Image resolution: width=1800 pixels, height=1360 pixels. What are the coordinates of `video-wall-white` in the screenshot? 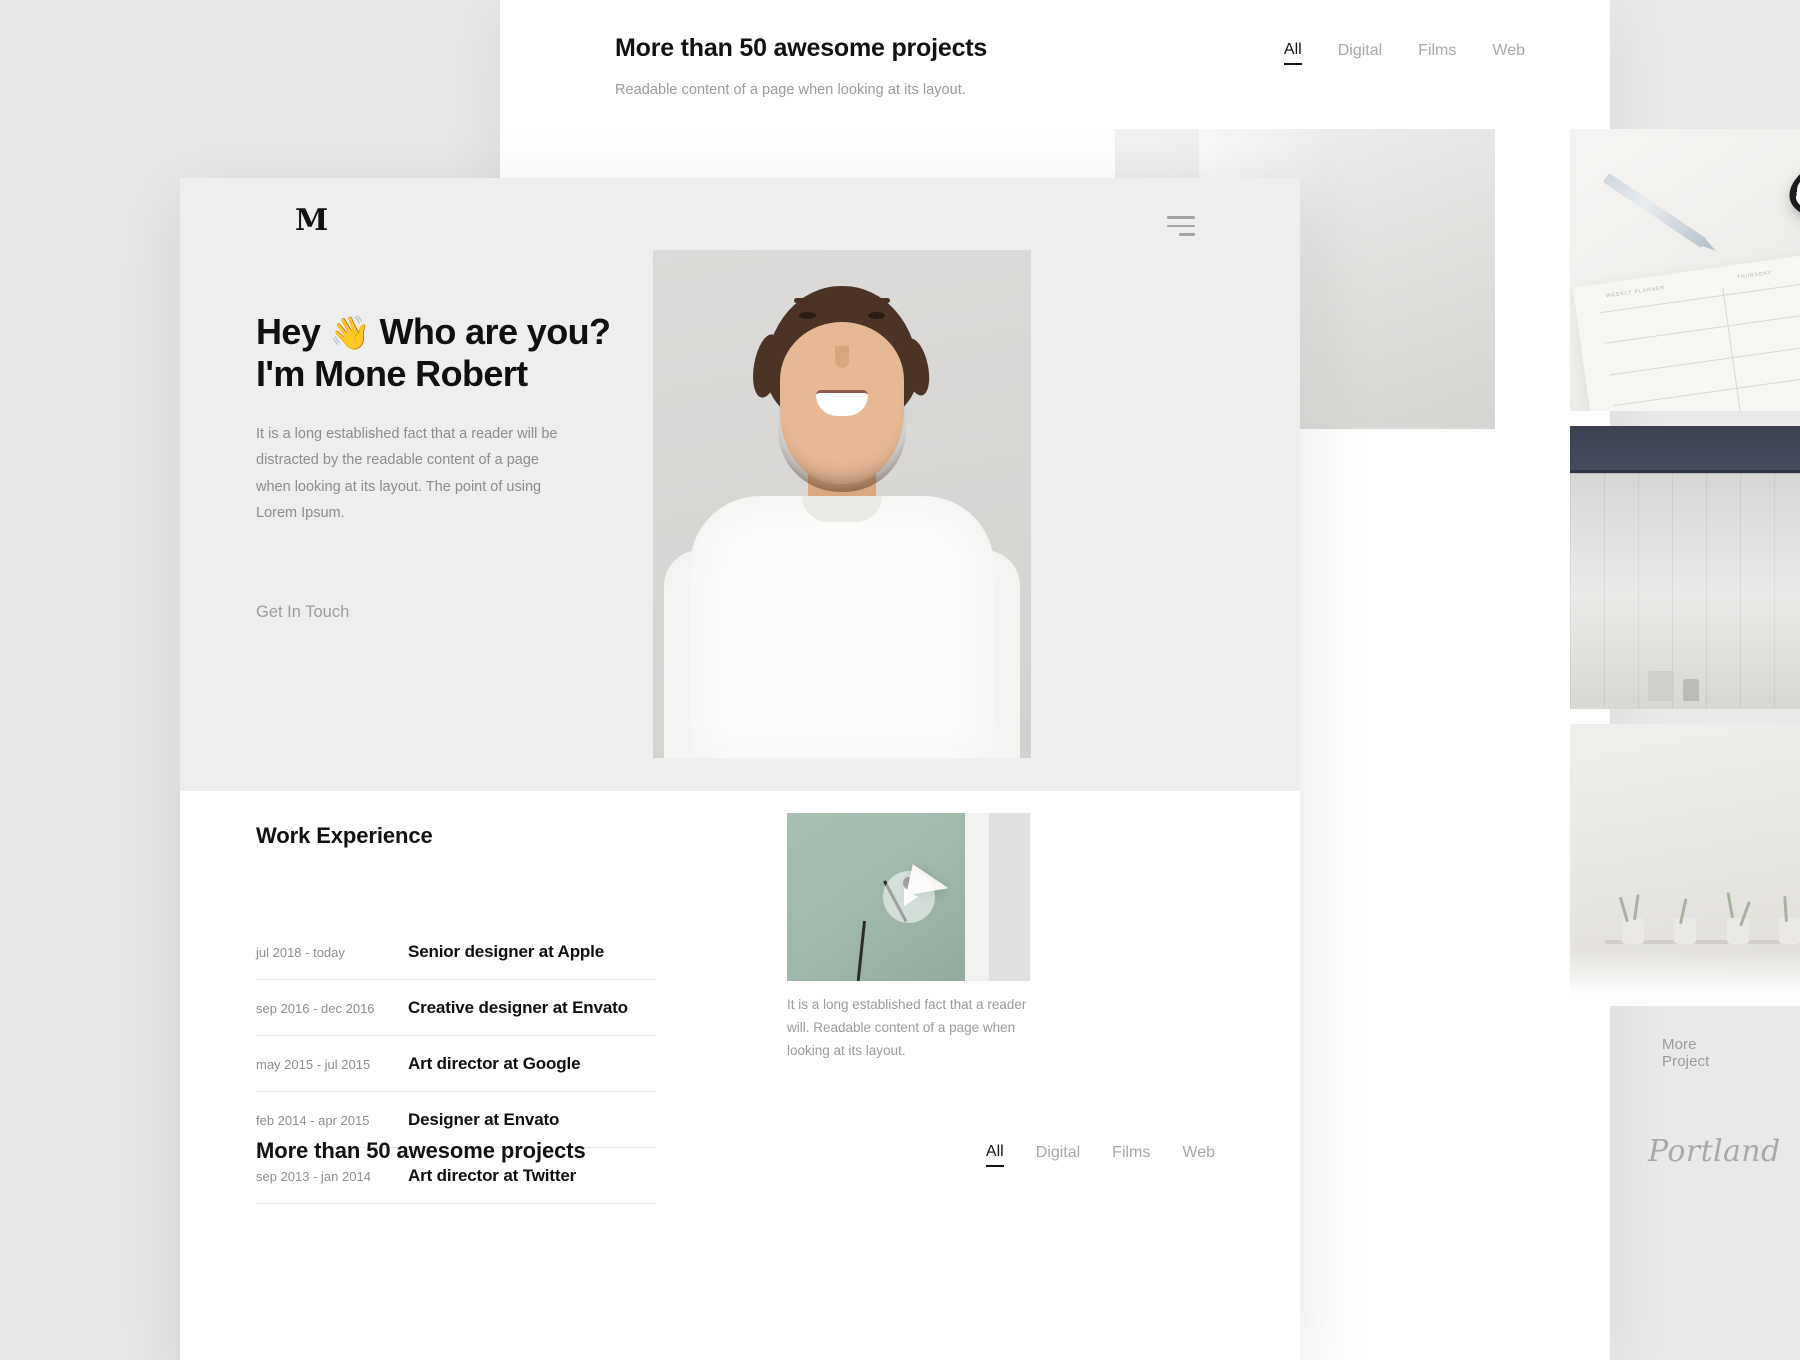 It's located at (977, 897).